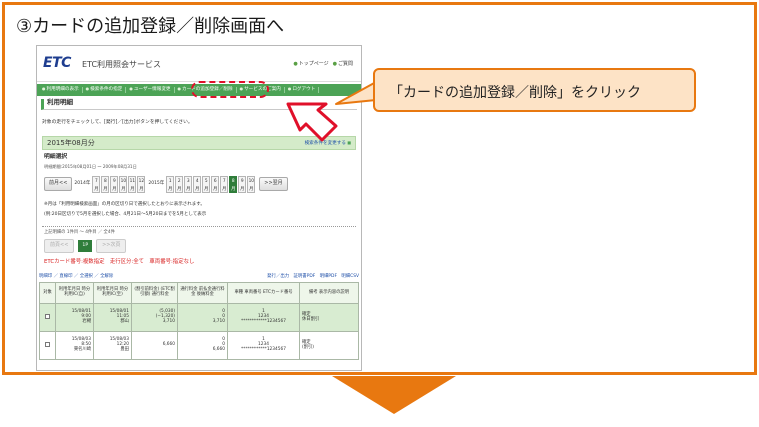 Image resolution: width=759 pixels, height=427 pixels. What do you see at coordinates (74, 317) in the screenshot?
I see `cell-entry: 15/08/01 9:00 岩槻` at bounding box center [74, 317].